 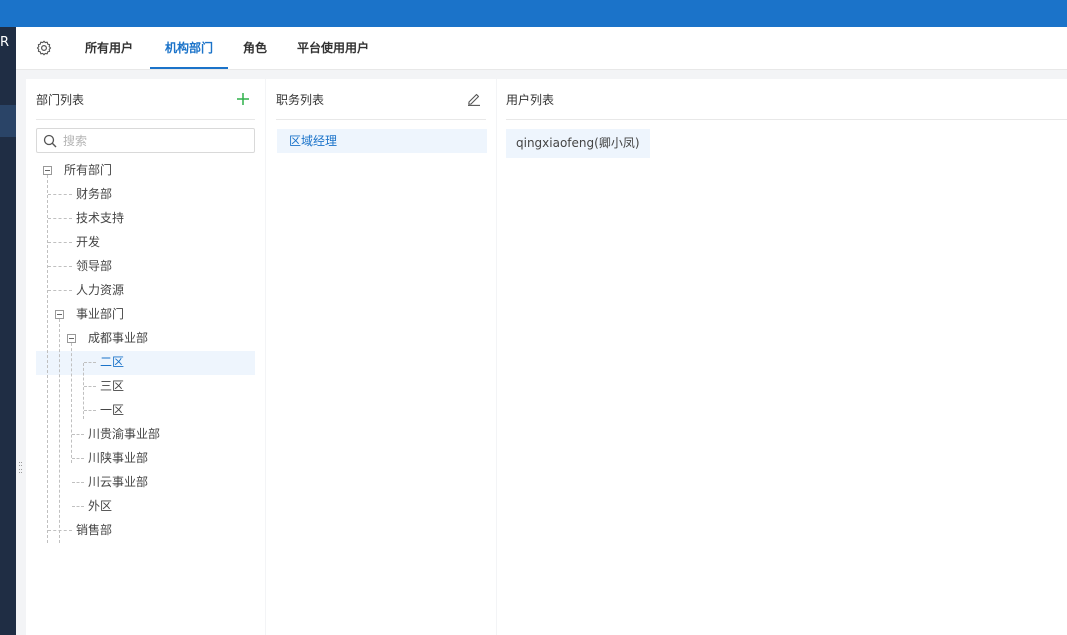 I want to click on tab-bar: 所有用户 机构部门 角色 平台使用用户, so click(x=541, y=48).